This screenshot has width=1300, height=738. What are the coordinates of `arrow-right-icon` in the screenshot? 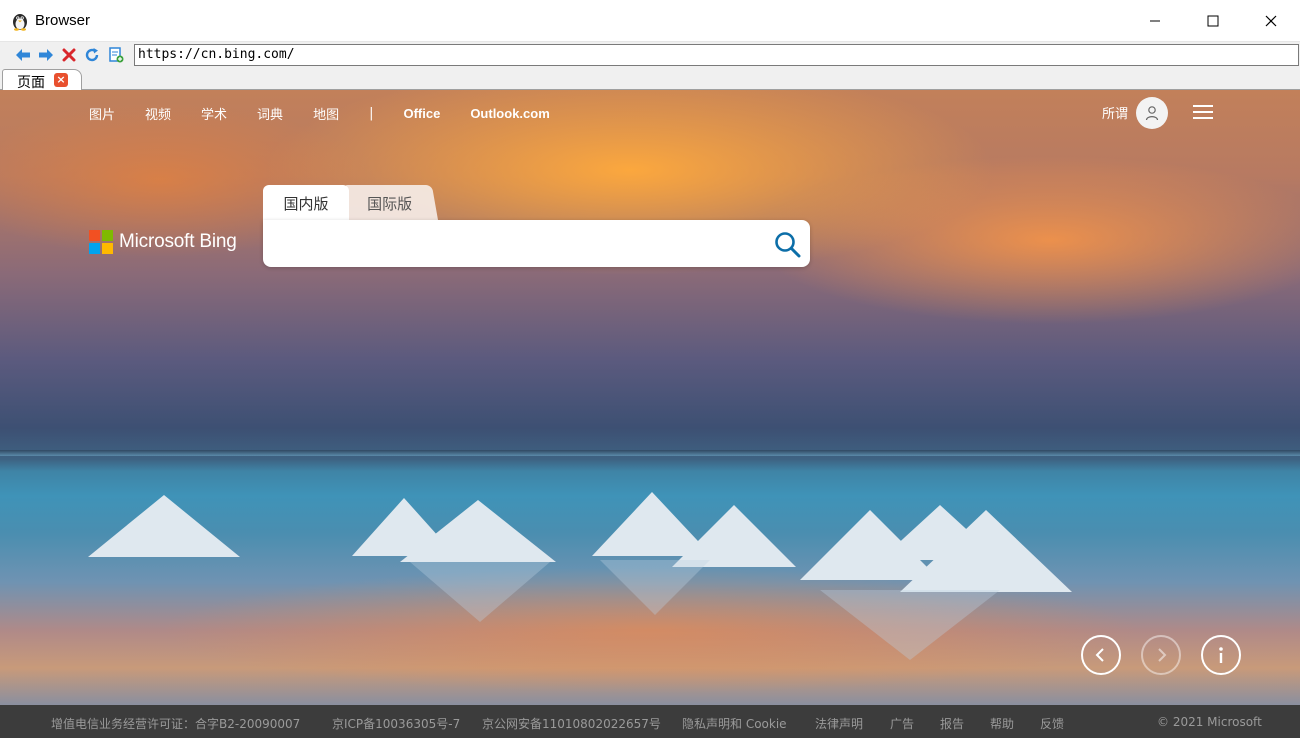 It's located at (46, 55).